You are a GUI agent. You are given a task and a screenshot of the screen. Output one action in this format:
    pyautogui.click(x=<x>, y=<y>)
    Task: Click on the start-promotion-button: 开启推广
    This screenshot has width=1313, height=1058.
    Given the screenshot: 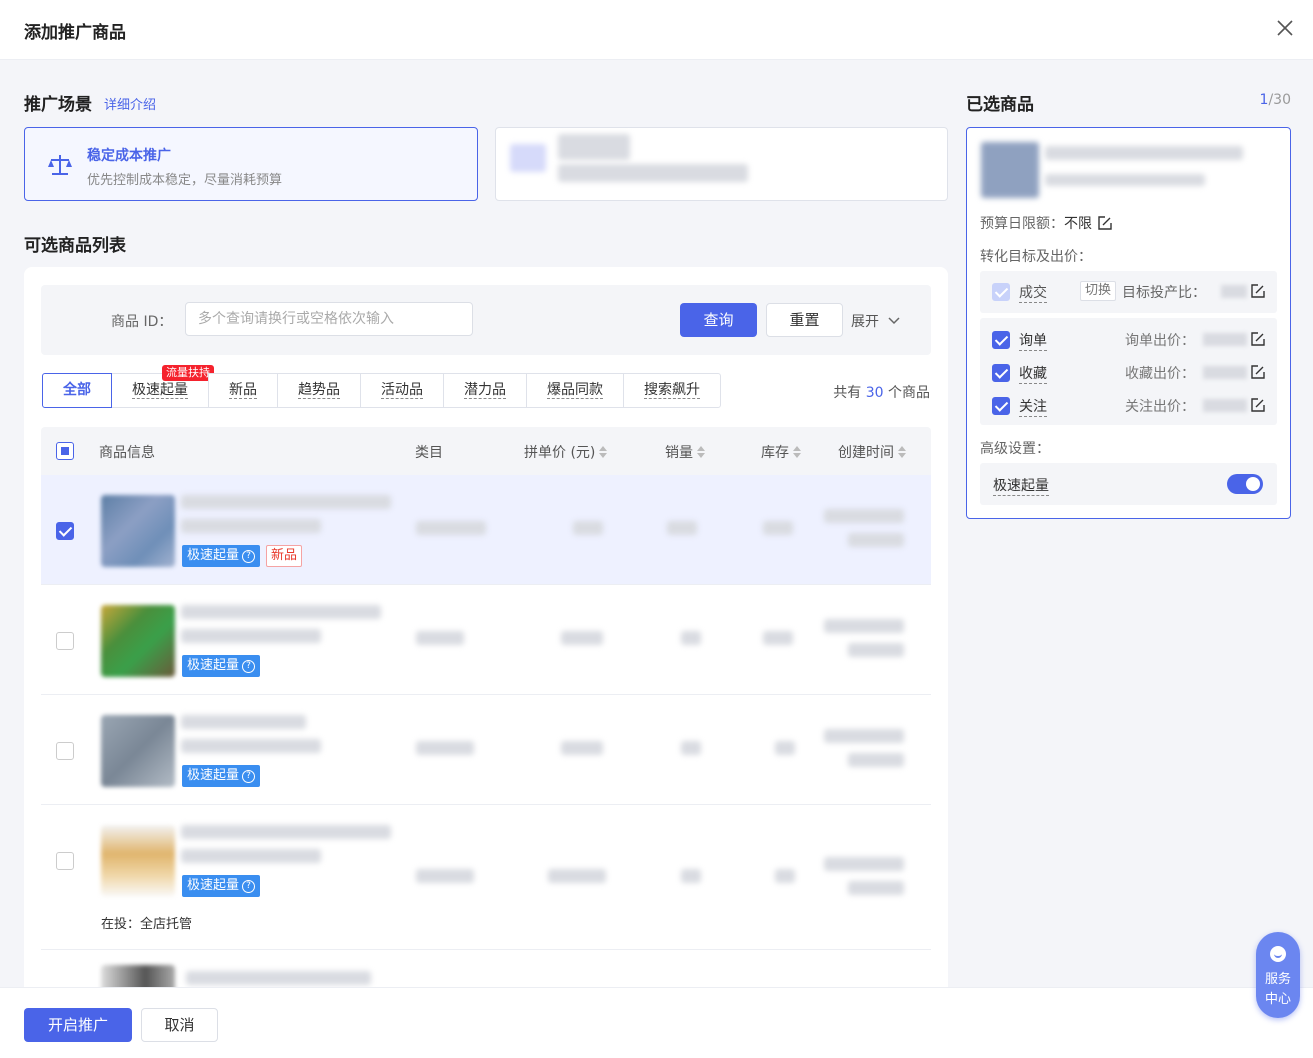 What is the action you would take?
    pyautogui.click(x=78, y=1025)
    